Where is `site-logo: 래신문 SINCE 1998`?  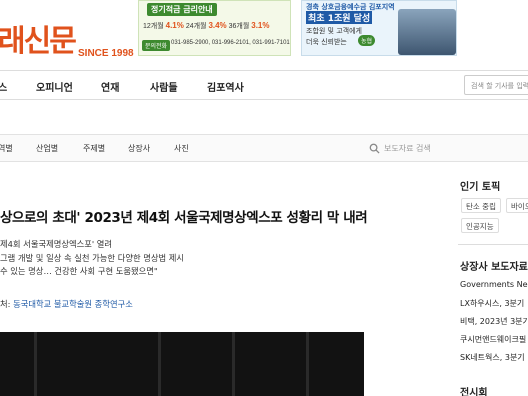
site-logo: 래신문 SINCE 1998 is located at coordinates (67, 35).